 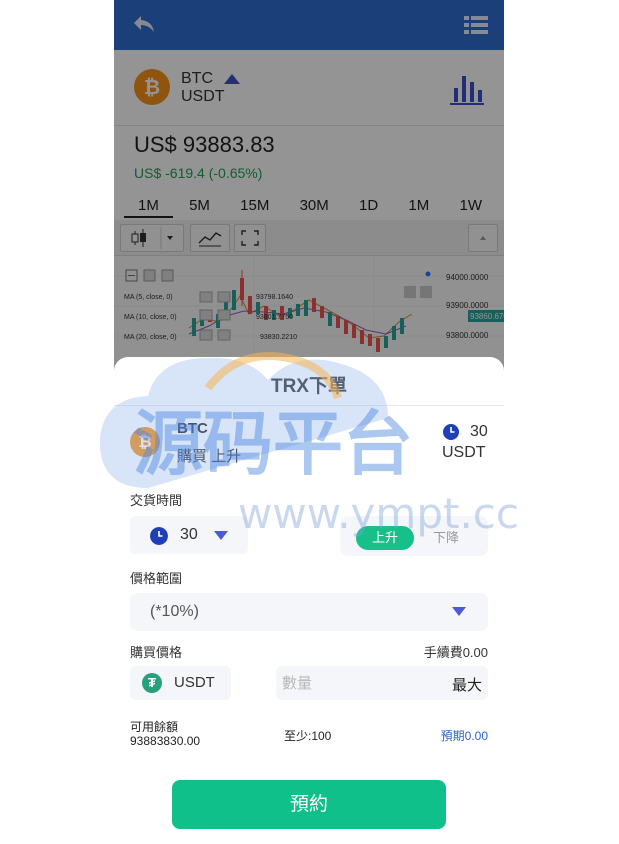 I want to click on direction-toggle: 上升 下降, so click(x=414, y=536).